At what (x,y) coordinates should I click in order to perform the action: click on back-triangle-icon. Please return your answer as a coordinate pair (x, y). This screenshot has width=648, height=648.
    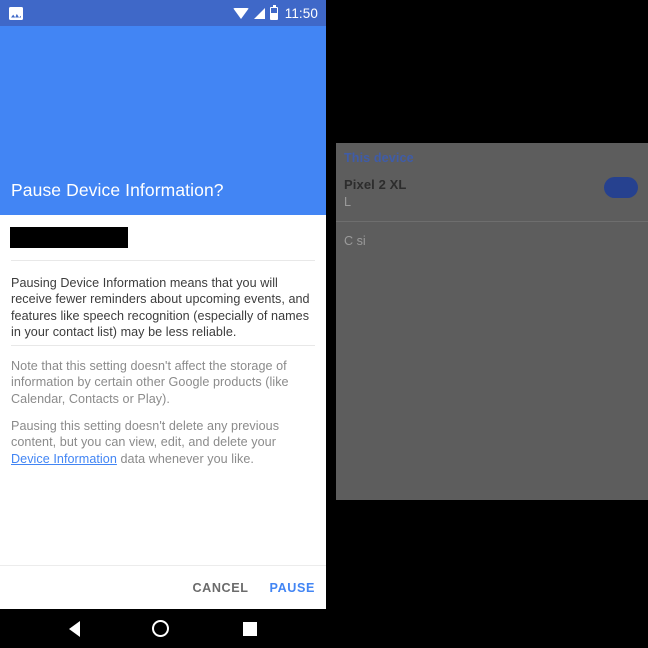
    Looking at the image, I should click on (74, 628).